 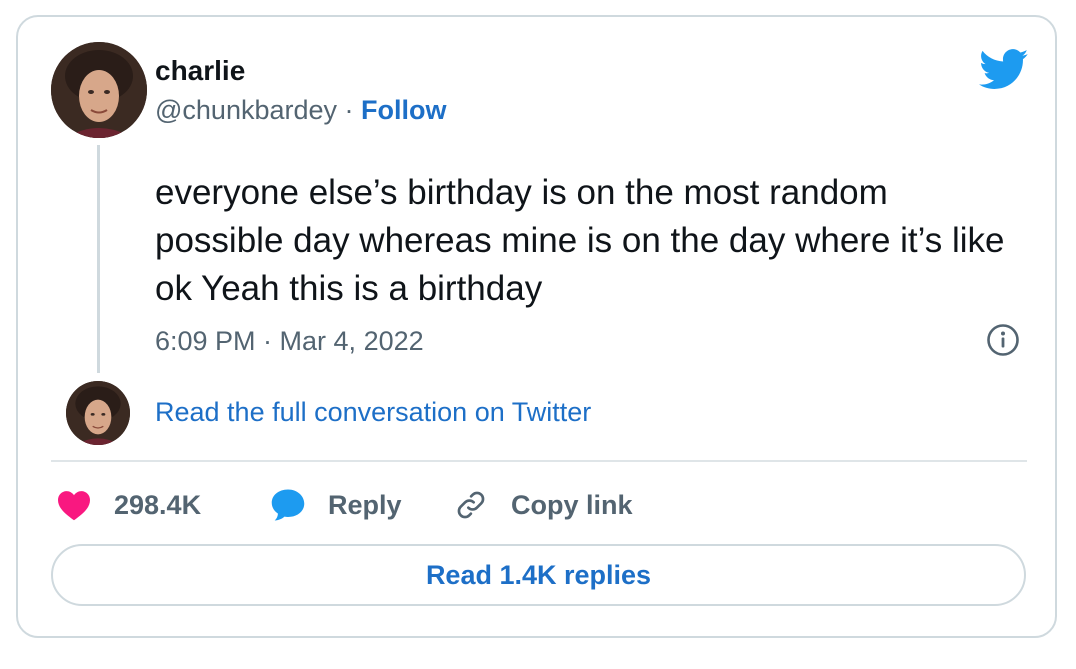 I want to click on avatar-photo, so click(x=99, y=90).